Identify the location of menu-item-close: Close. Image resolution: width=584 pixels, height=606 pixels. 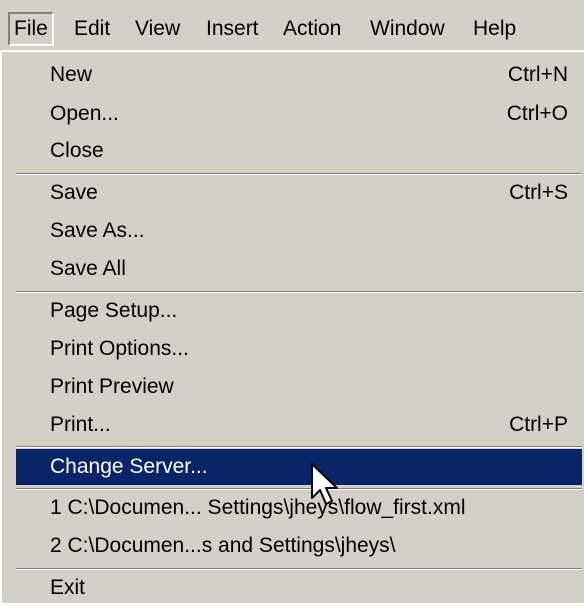
(299, 151).